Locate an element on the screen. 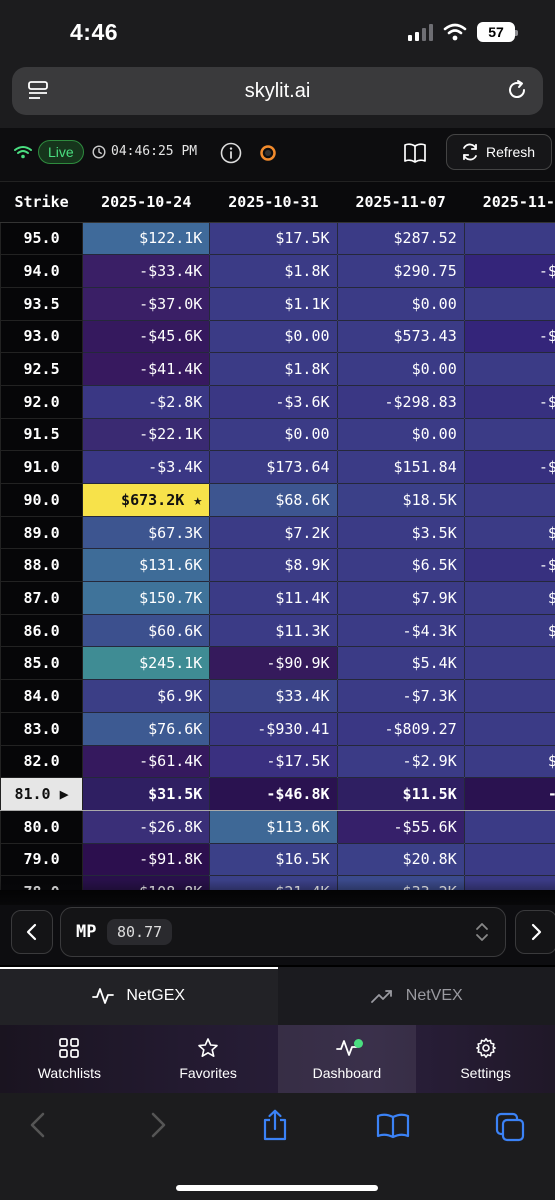 This screenshot has width=555, height=1200. next-button is located at coordinates (535, 932).